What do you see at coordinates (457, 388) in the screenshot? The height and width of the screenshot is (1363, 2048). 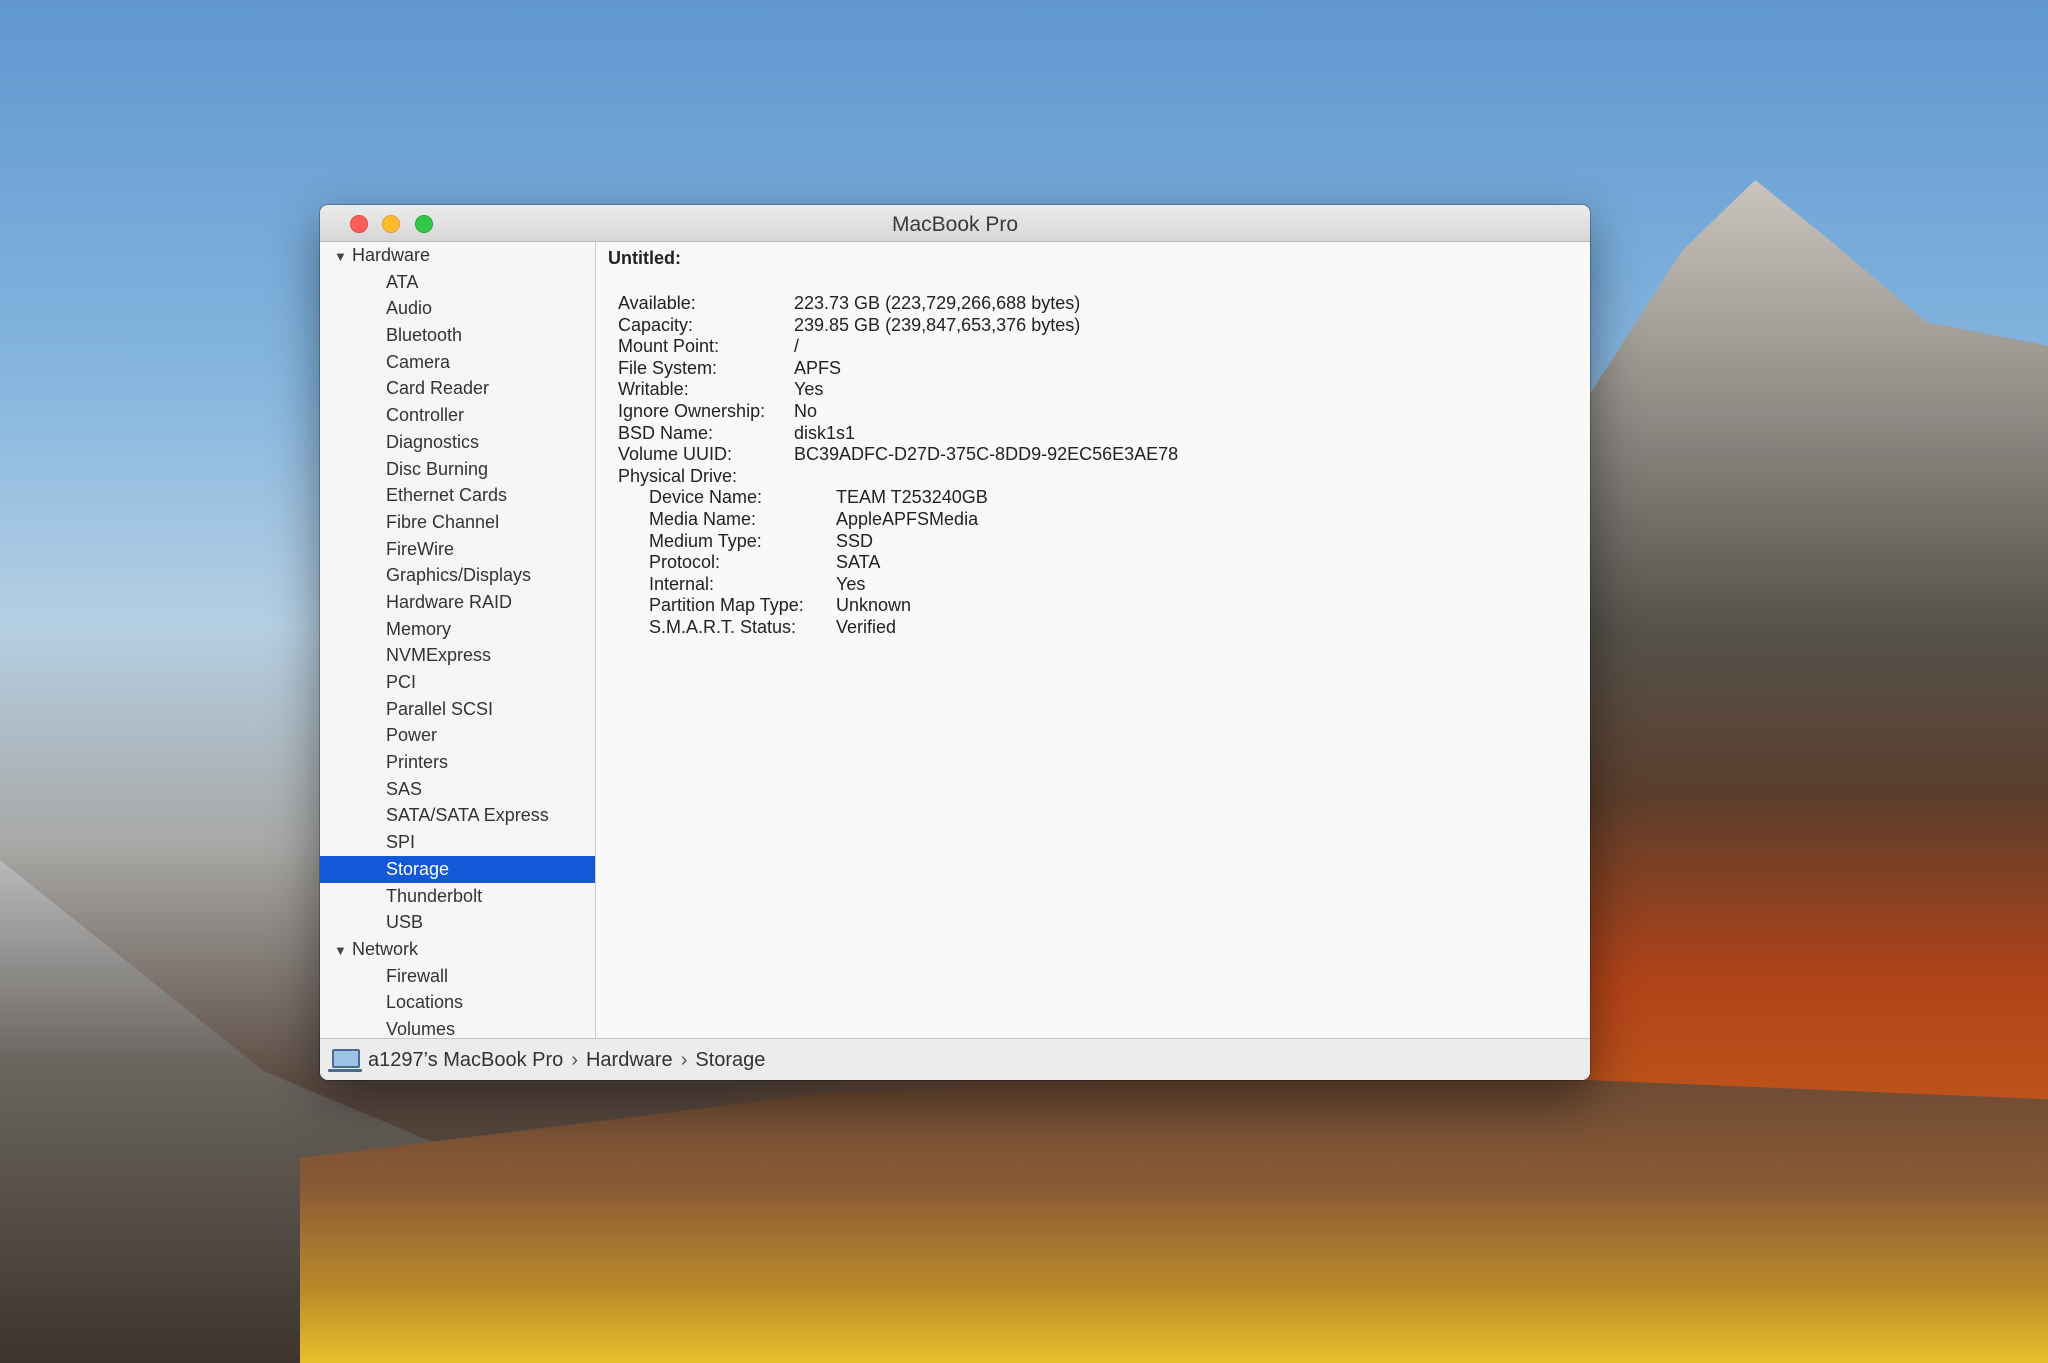 I see `sidebar-item-card-reader: Card Reader` at bounding box center [457, 388].